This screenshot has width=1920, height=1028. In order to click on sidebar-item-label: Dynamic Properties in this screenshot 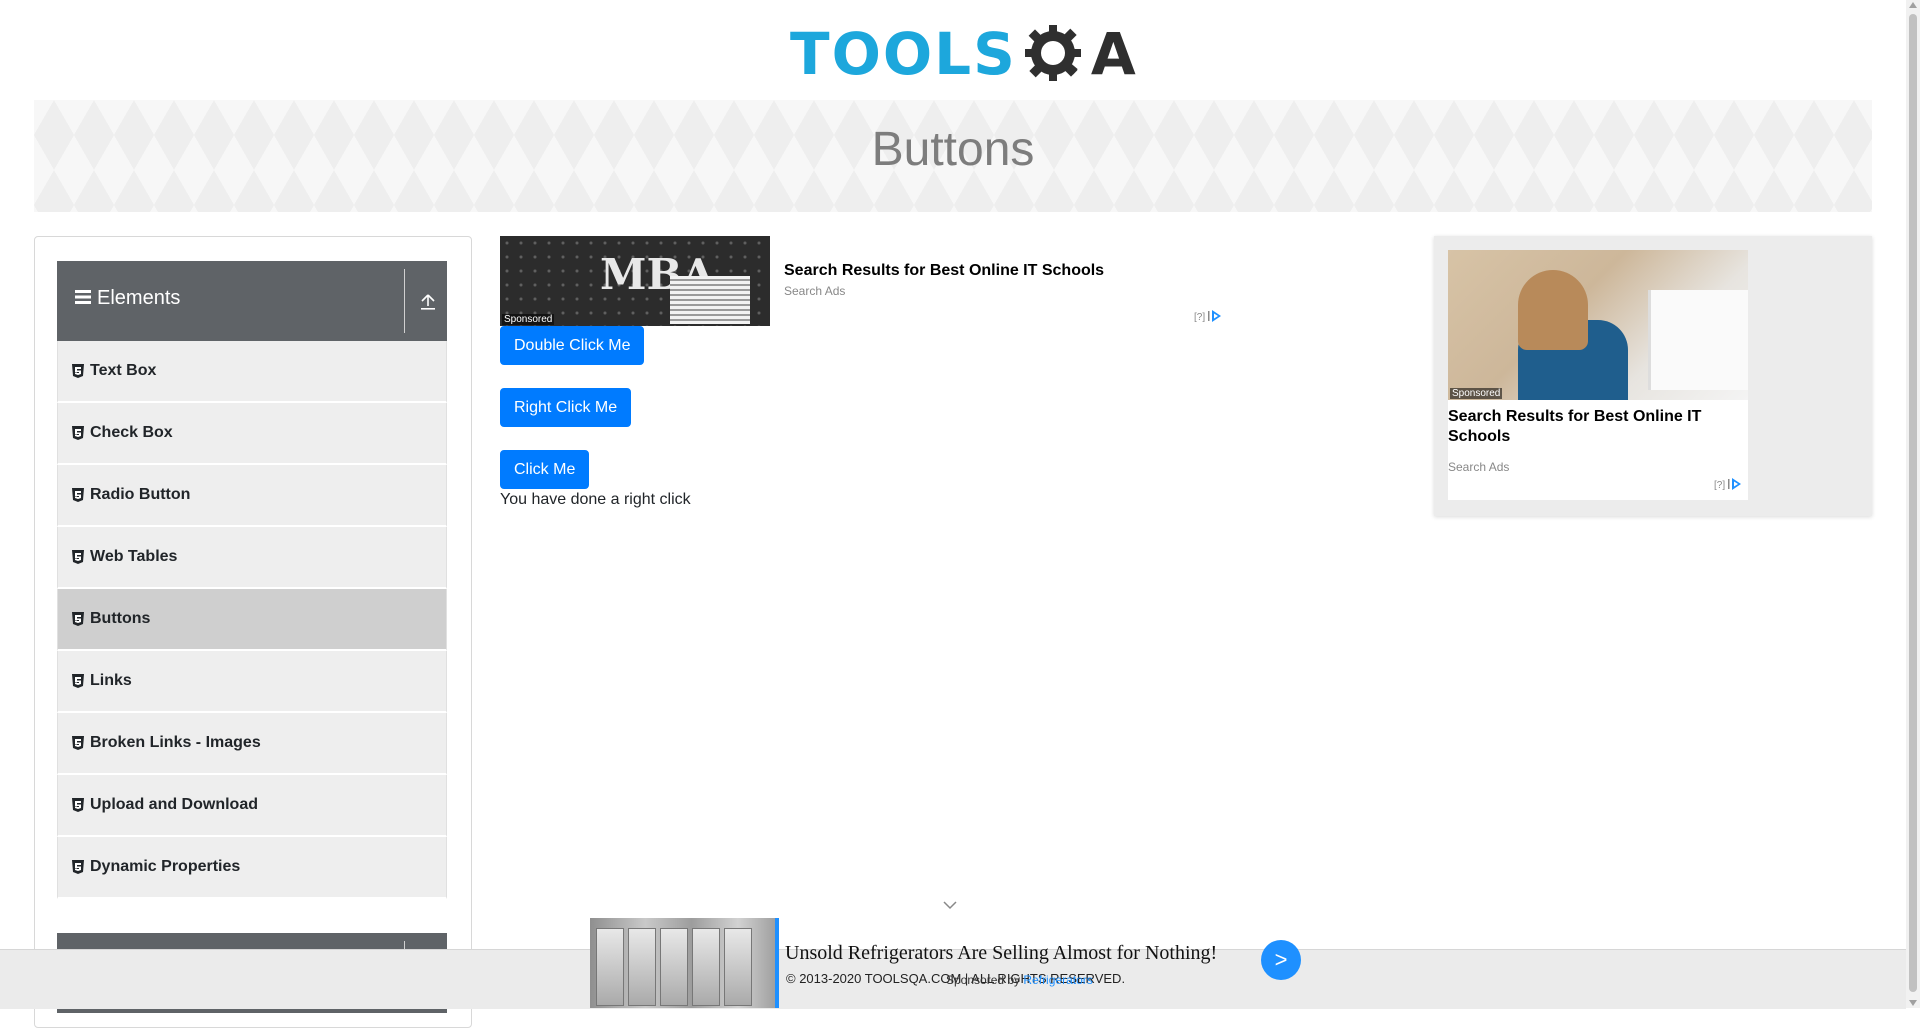, I will do `click(165, 866)`.